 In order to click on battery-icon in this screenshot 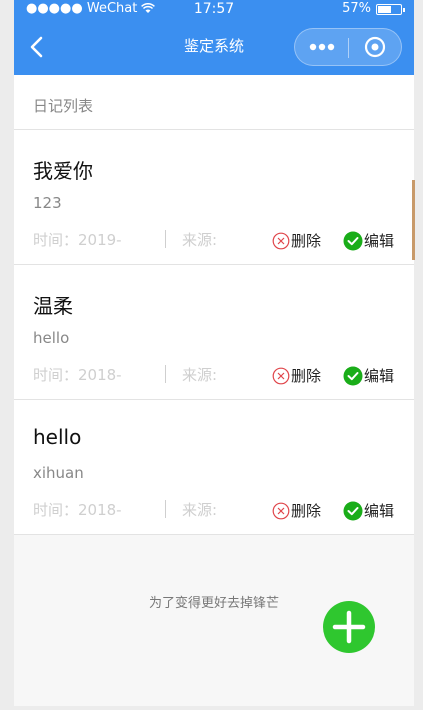, I will do `click(390, 9)`.